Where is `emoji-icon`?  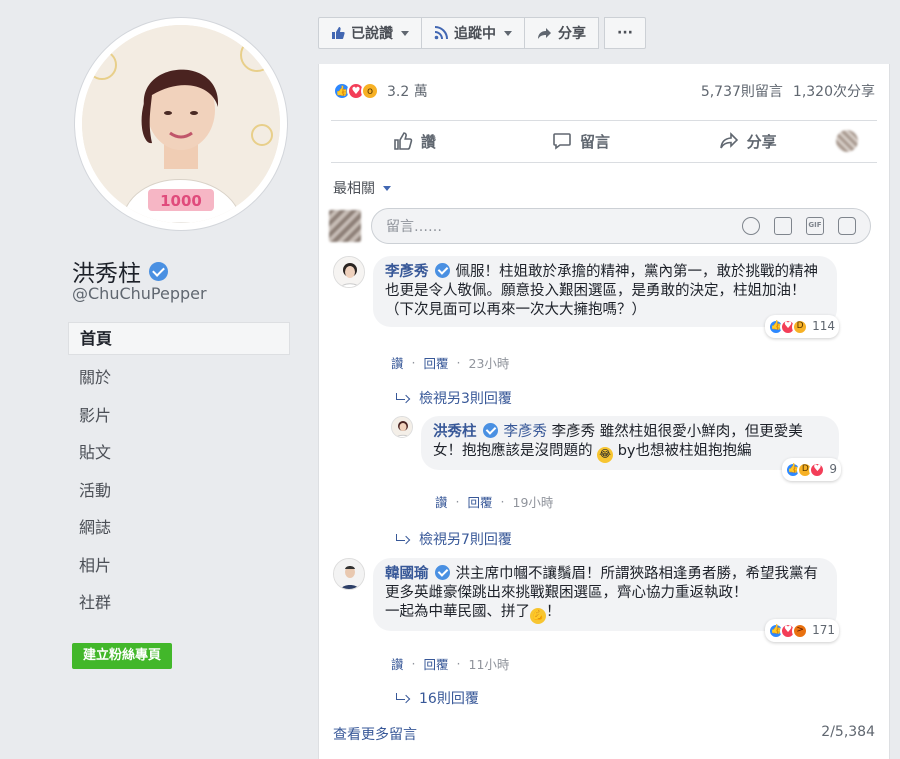 emoji-icon is located at coordinates (751, 226).